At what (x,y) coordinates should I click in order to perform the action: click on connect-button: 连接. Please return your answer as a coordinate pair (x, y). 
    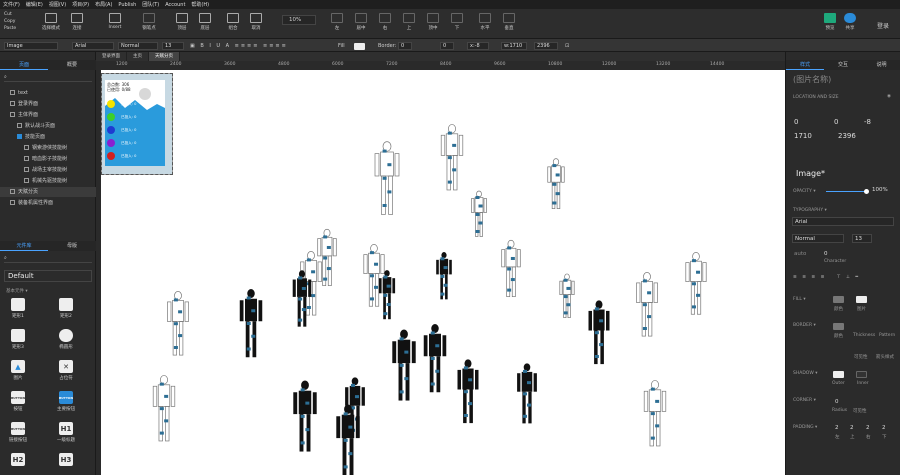
    Looking at the image, I should click on (77, 22).